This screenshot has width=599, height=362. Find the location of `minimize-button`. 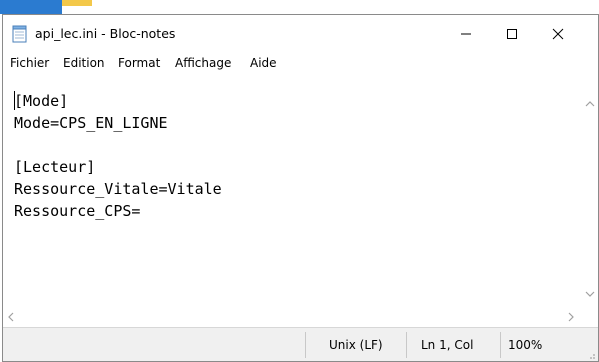

minimize-button is located at coordinates (466, 34).